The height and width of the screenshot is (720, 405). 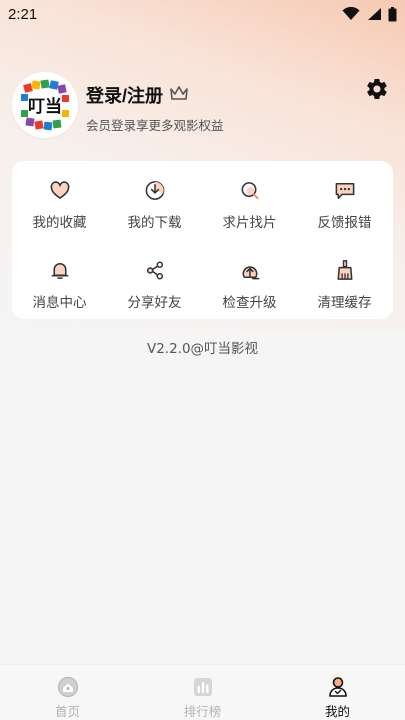 What do you see at coordinates (154, 190) in the screenshot?
I see `download-icon` at bounding box center [154, 190].